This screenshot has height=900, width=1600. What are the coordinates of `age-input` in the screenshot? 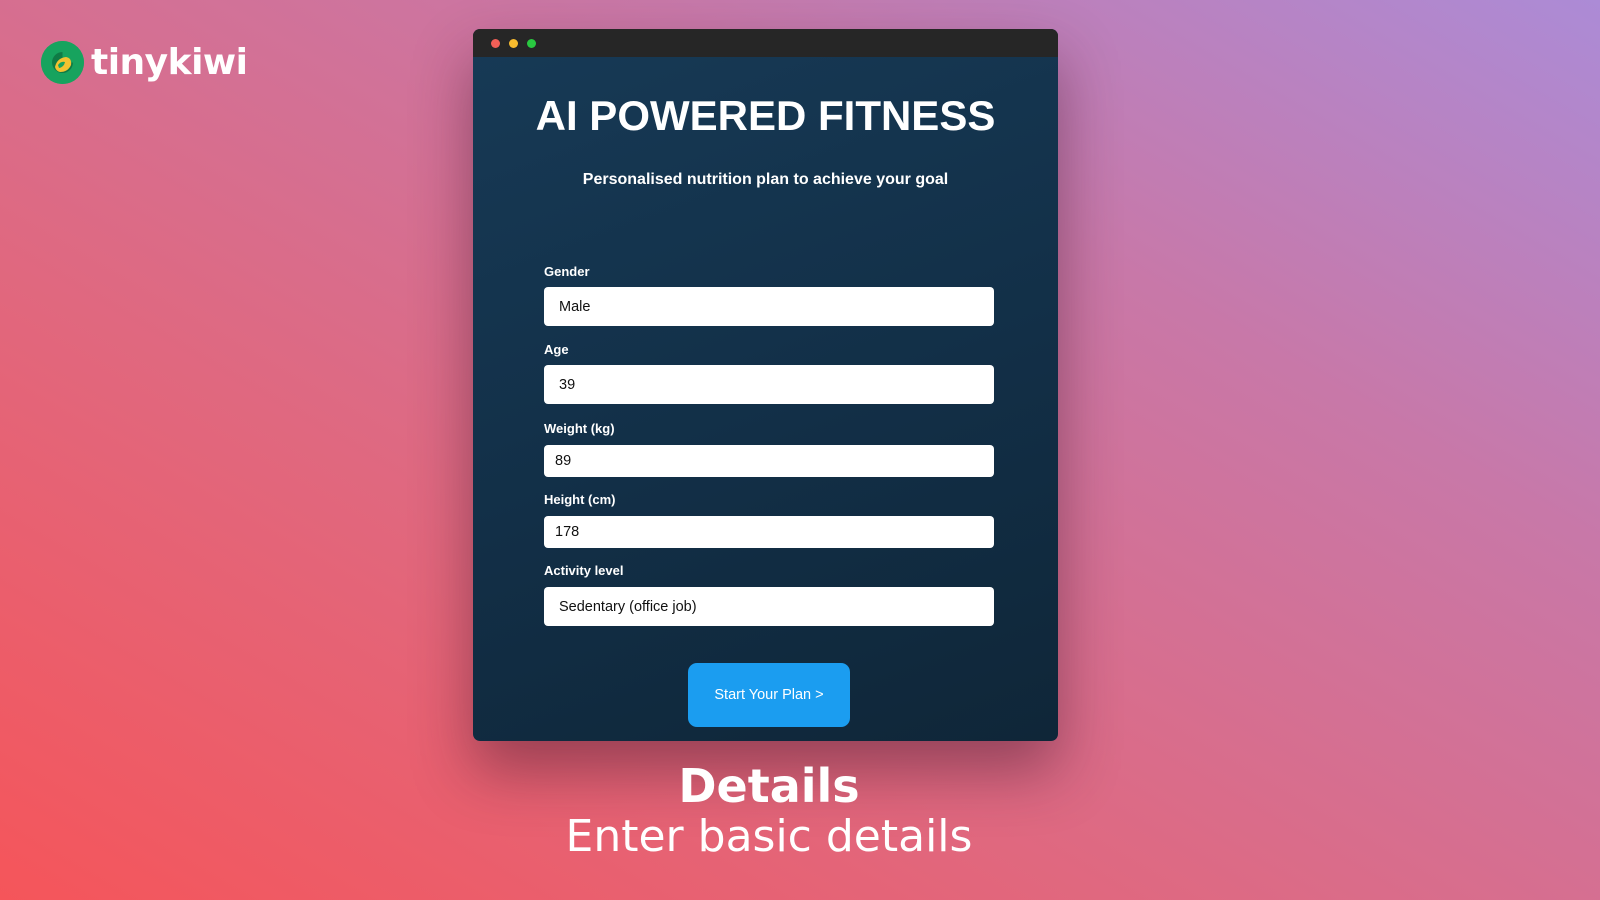 It's located at (769, 384).